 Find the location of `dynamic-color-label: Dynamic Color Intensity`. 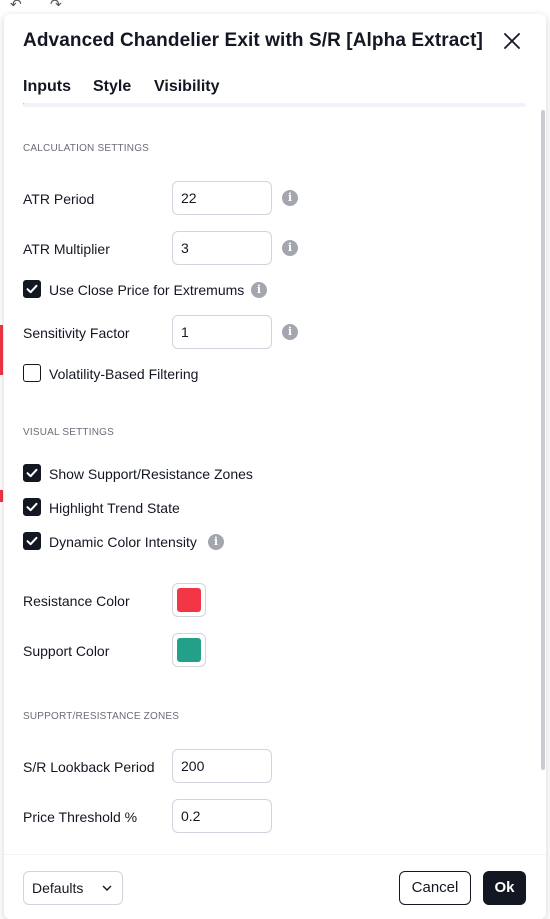

dynamic-color-label: Dynamic Color Intensity is located at coordinates (123, 542).